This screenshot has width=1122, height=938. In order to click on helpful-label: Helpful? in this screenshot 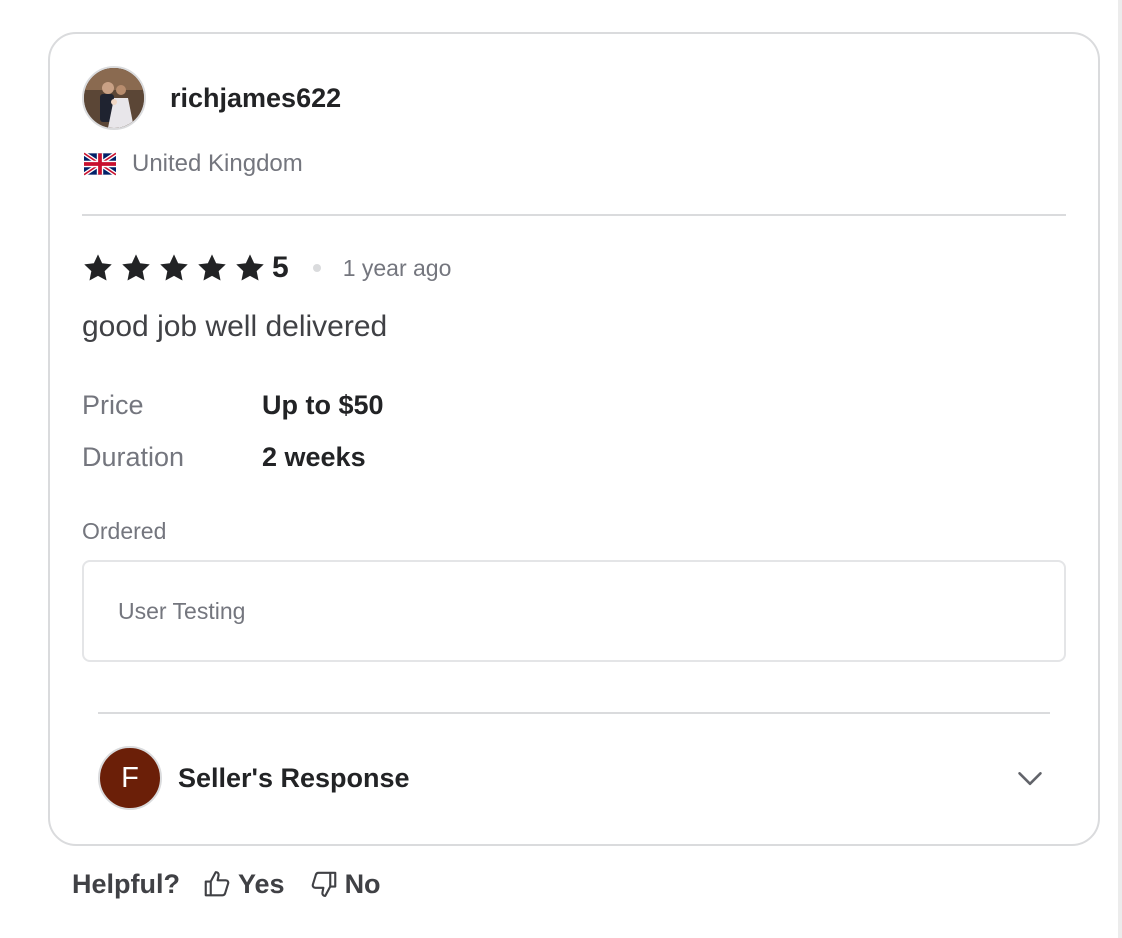, I will do `click(126, 883)`.